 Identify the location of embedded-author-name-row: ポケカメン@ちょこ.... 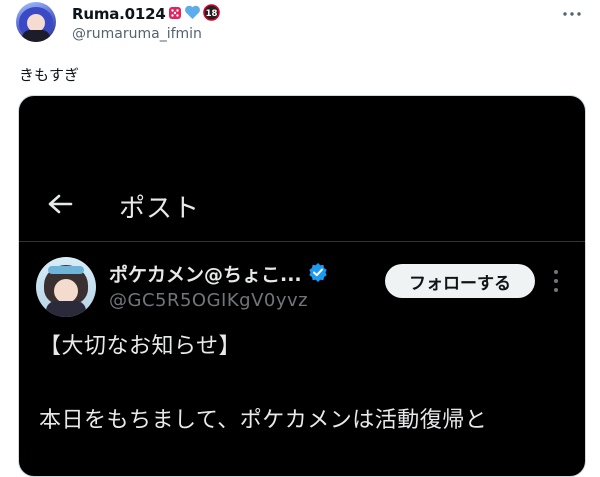
(218, 273).